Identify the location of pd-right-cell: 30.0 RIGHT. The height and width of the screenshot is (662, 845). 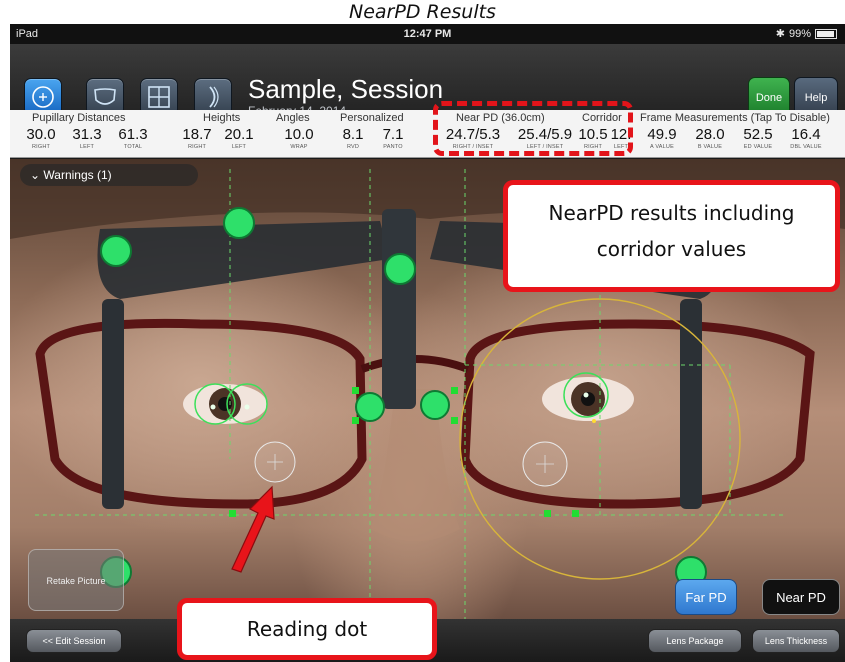
(41, 138).